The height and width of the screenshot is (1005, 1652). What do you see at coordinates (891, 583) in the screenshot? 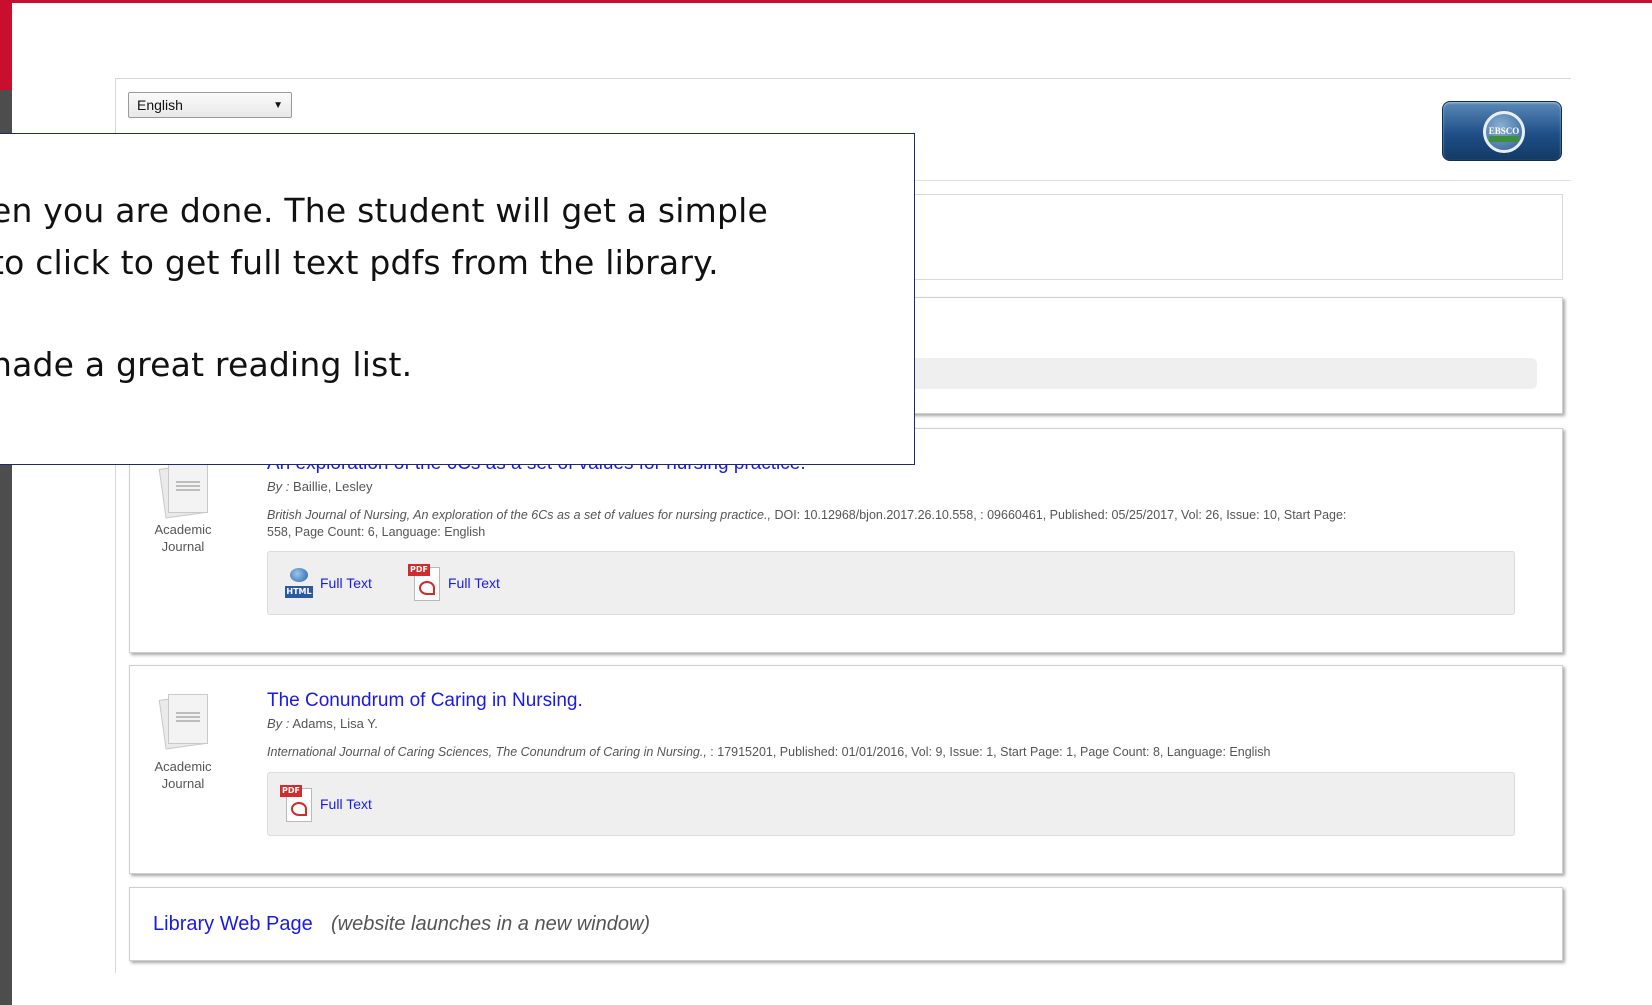
I see `full-text-links: HTML Full Text PDF Full Text` at bounding box center [891, 583].